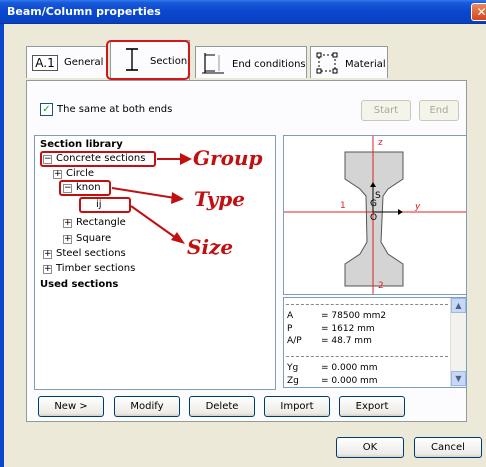  I want to click on collapse-knon-icon: −, so click(67, 188).